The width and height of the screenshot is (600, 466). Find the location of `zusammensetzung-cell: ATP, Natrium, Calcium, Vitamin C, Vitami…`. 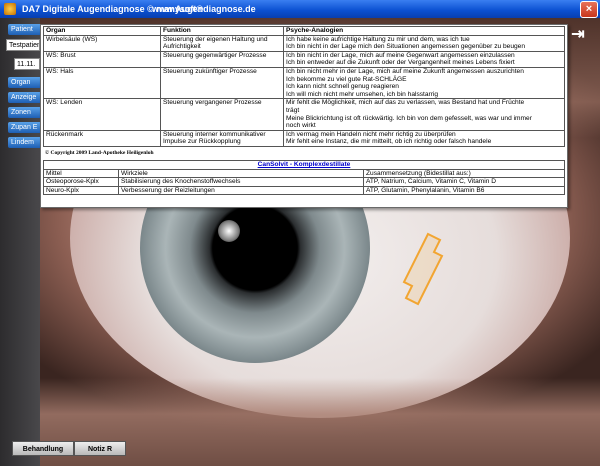

zusammensetzung-cell: ATP, Natrium, Calcium, Vitamin C, Vitami… is located at coordinates (464, 182).